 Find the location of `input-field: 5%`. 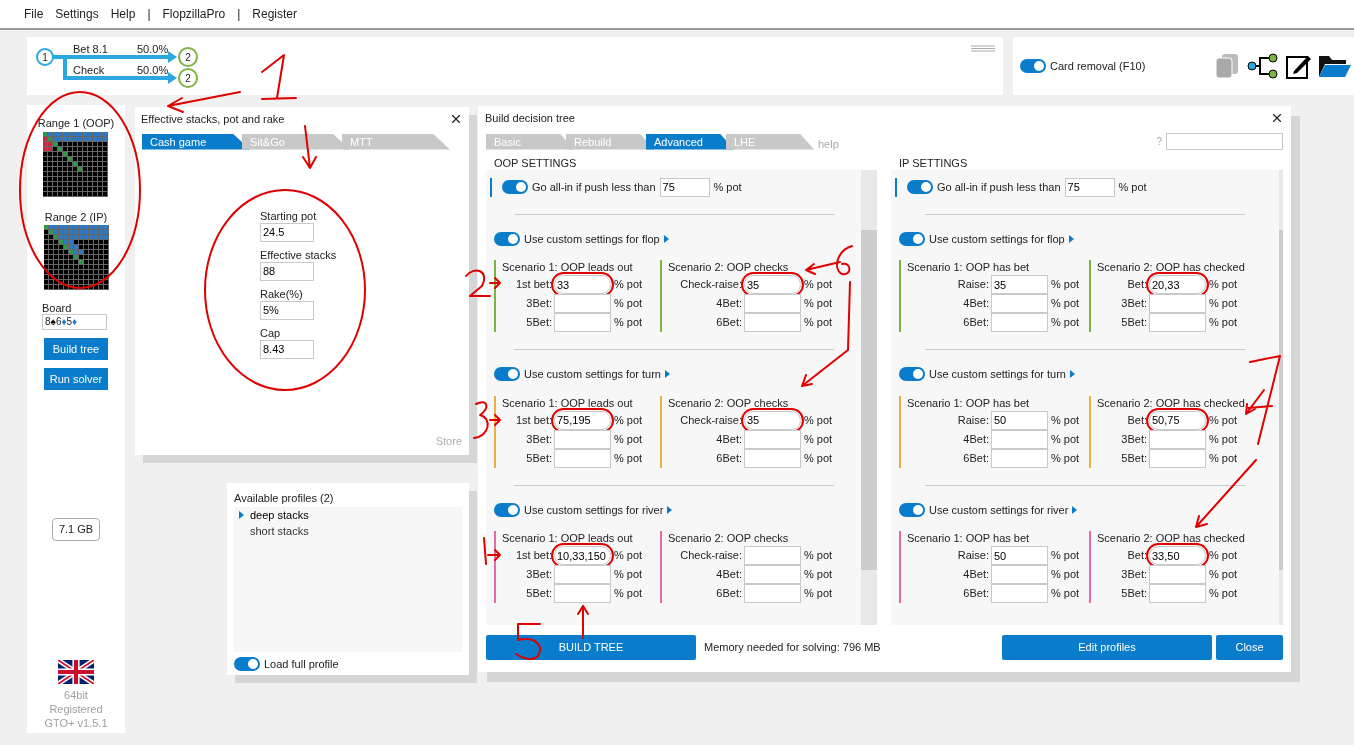

input-field: 5% is located at coordinates (287, 310).